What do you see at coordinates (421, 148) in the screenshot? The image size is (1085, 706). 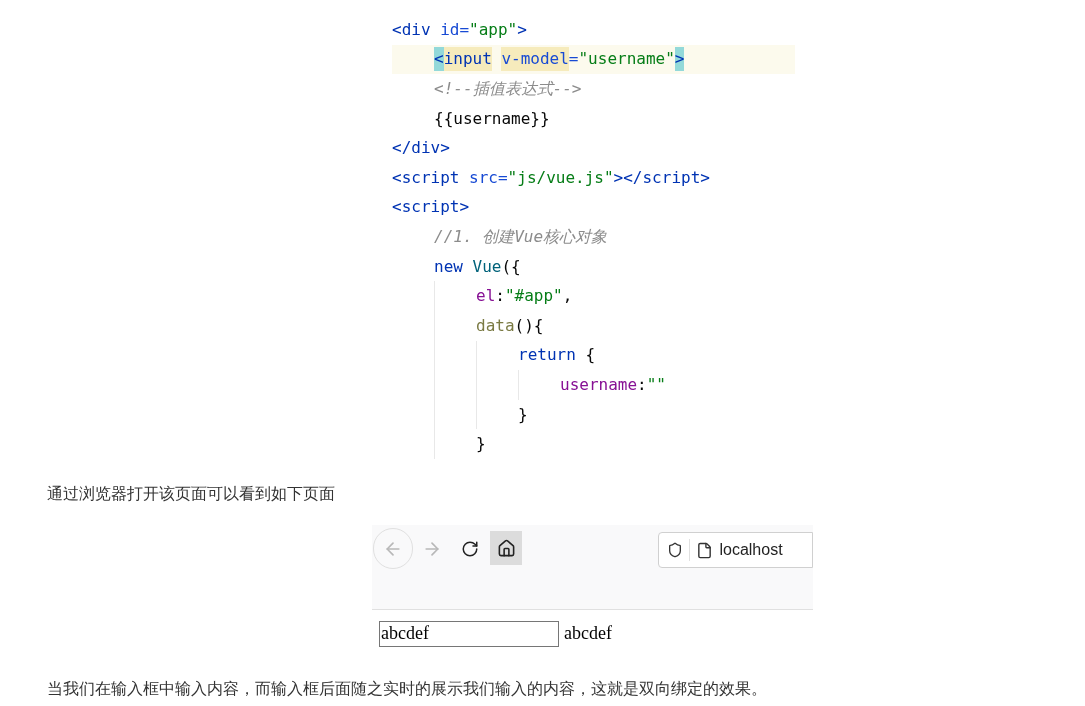 I see `code-line: </div>` at bounding box center [421, 148].